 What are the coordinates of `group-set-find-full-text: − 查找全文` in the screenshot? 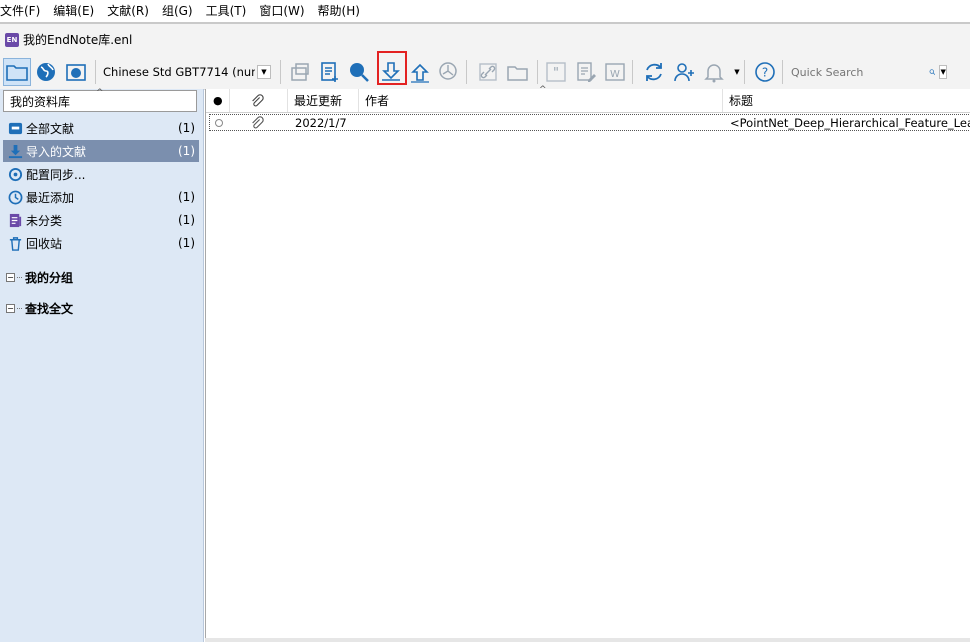 It's located at (39, 308).